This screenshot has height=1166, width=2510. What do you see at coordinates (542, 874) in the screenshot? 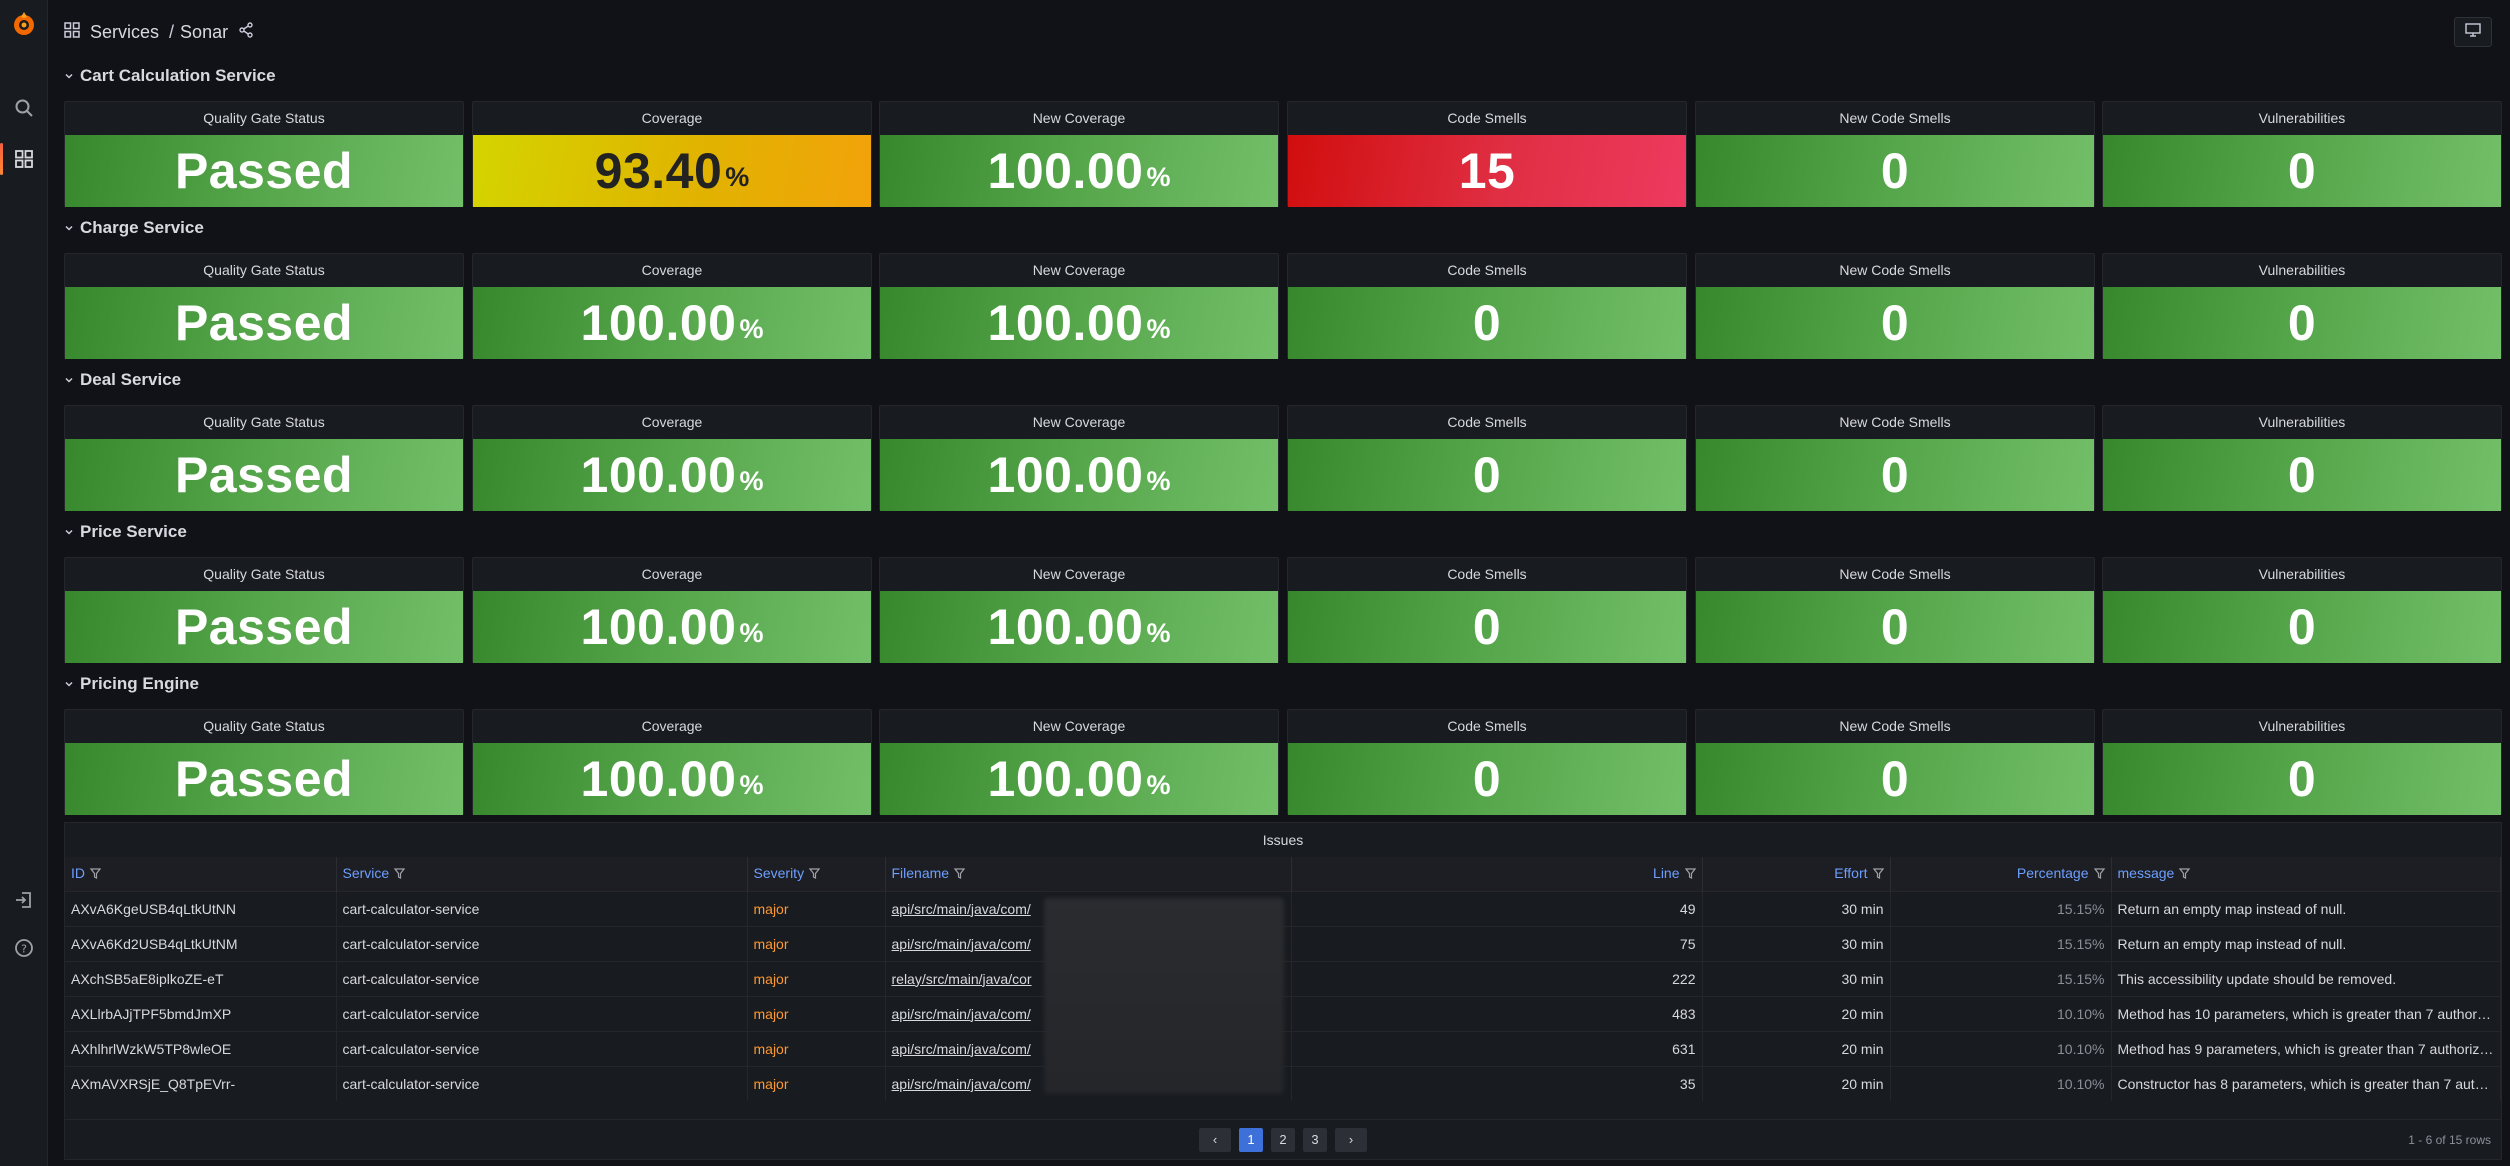
I see `column-header: Service` at bounding box center [542, 874].